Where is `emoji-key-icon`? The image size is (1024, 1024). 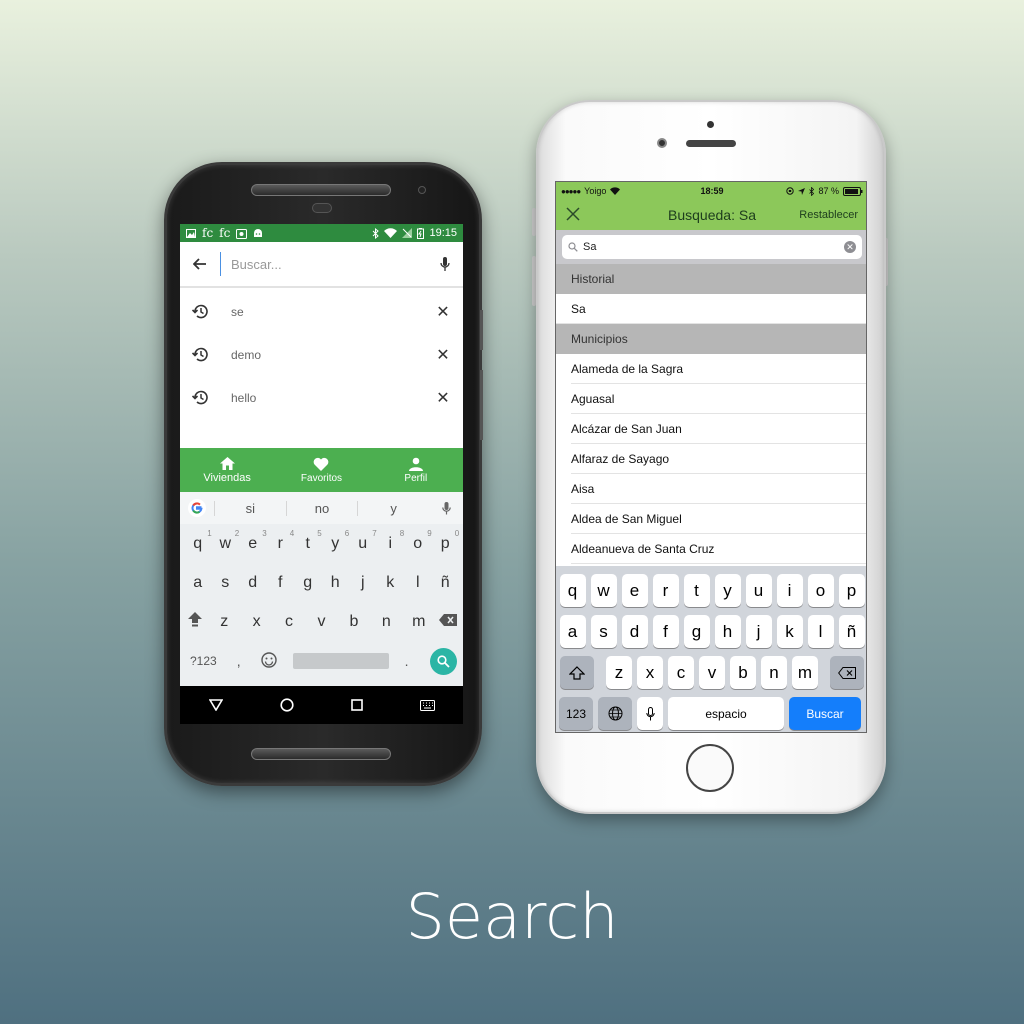
emoji-key-icon is located at coordinates (268, 661).